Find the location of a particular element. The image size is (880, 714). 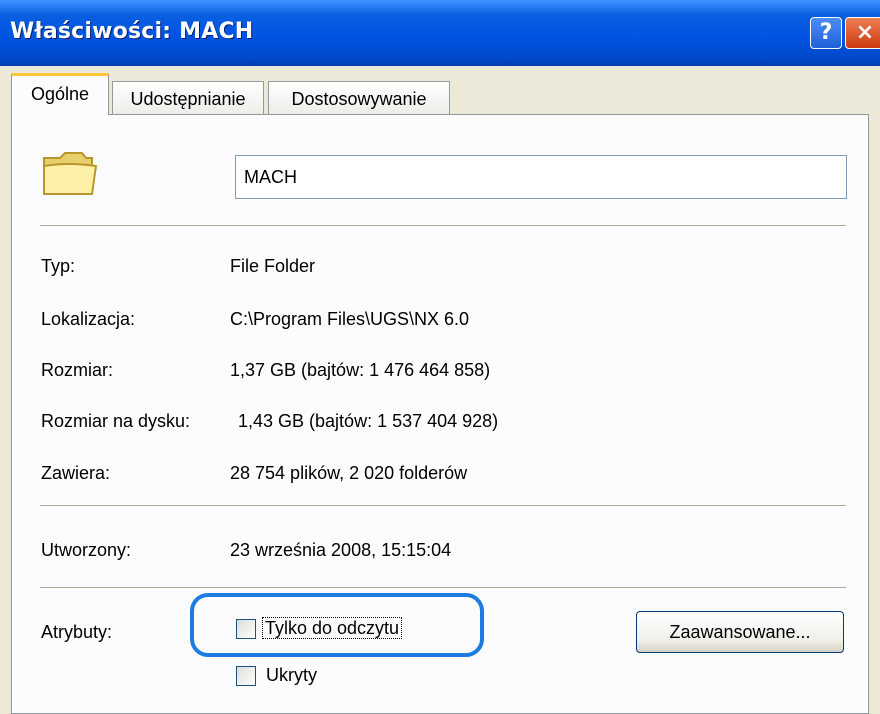

tab-general: Ogólne is located at coordinates (60, 94).